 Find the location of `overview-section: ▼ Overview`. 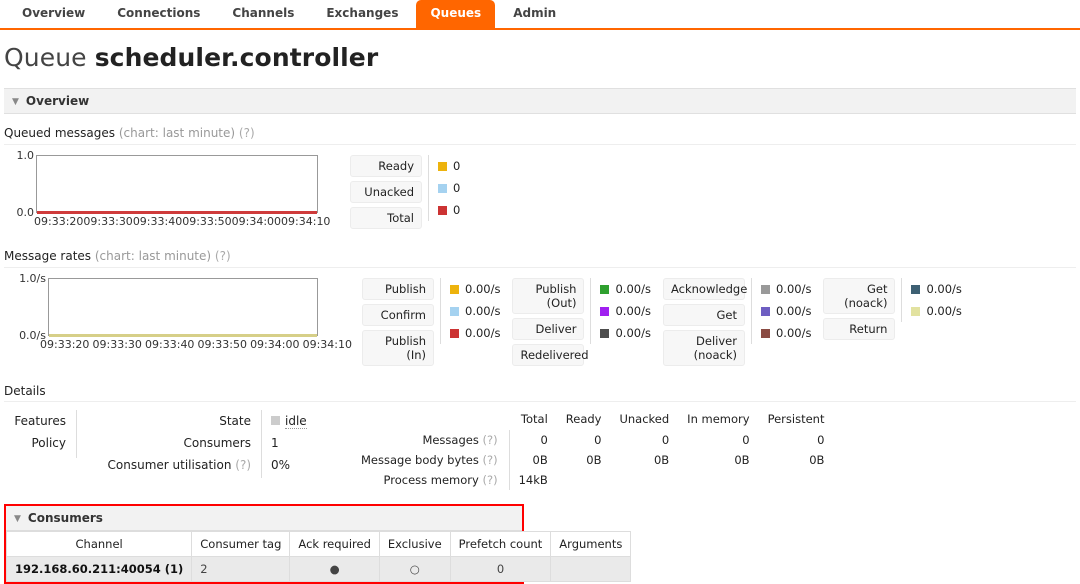

overview-section: ▼ Overview is located at coordinates (540, 101).